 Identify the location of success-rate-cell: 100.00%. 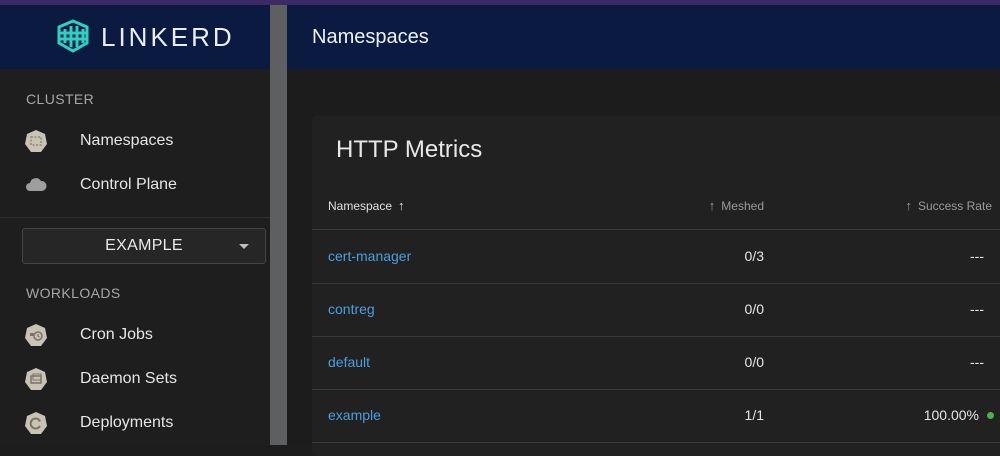
(959, 415).